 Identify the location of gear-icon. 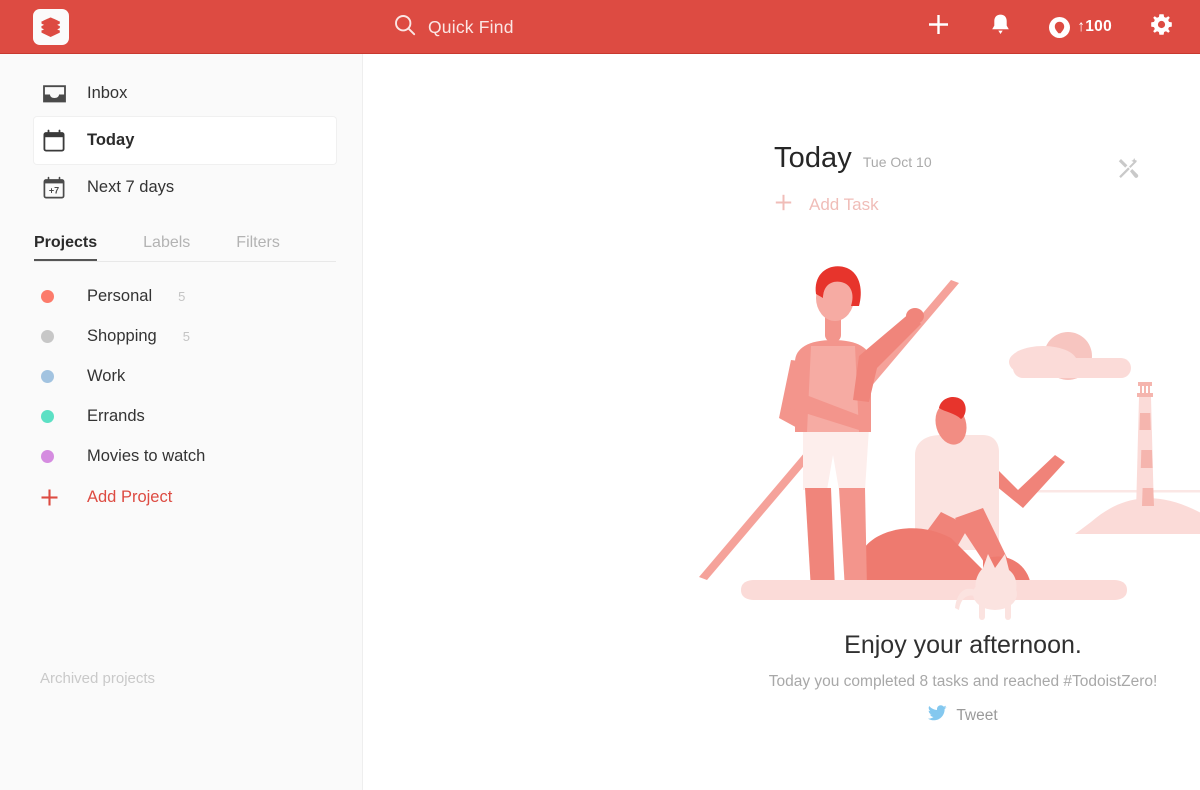
(1161, 27).